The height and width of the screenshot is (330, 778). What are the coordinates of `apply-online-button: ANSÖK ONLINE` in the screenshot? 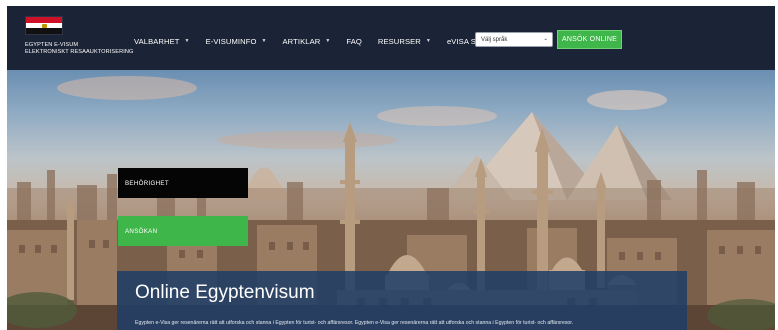 It's located at (589, 39).